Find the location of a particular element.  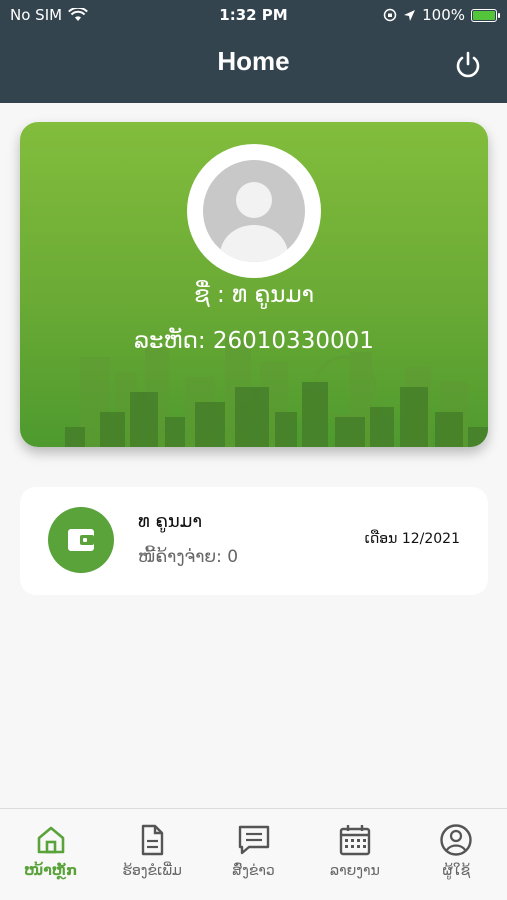

profile-code: ລະຫັດ: 26010330001 is located at coordinates (254, 341).